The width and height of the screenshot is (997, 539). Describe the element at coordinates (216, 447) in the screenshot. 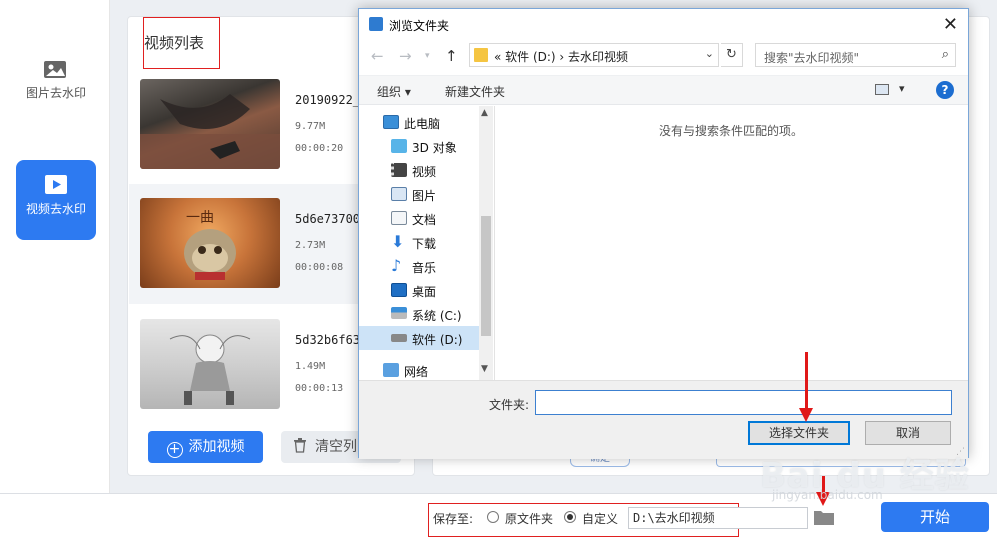

I see `add-video-label: 添加视频` at that location.